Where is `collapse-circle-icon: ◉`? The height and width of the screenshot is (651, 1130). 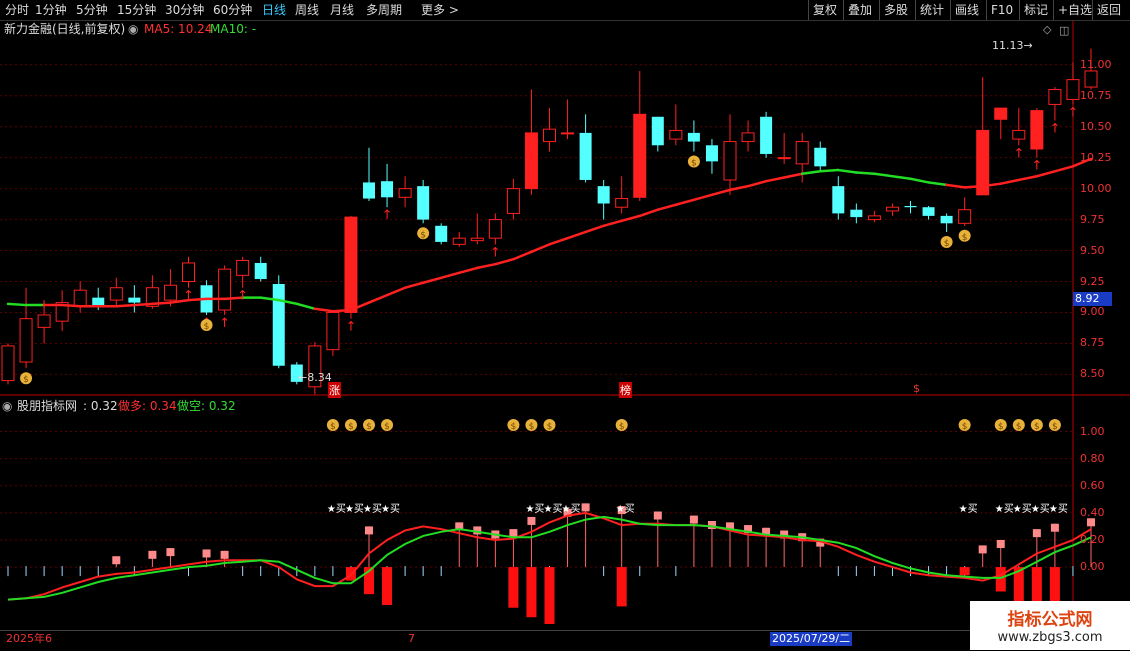
collapse-circle-icon: ◉ is located at coordinates (7, 406).